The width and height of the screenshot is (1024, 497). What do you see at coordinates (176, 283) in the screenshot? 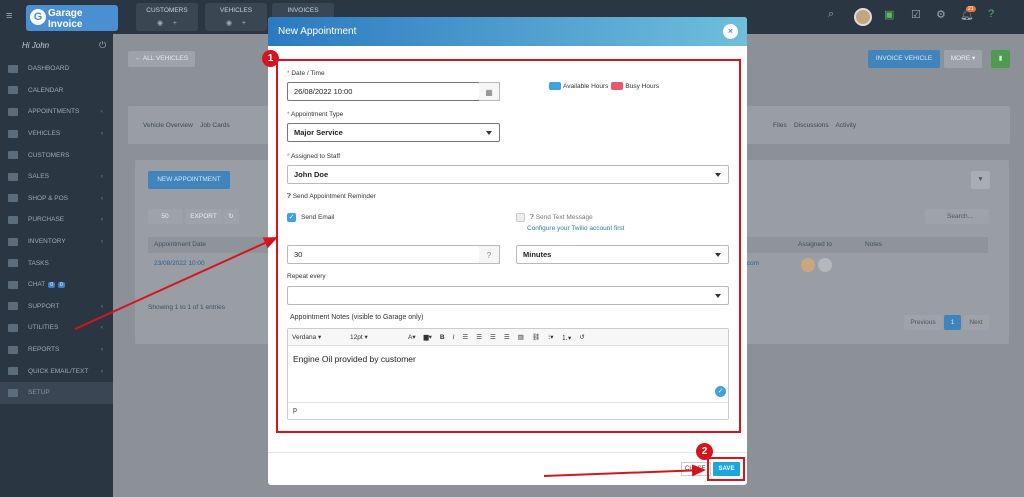
I see `arrow-to-form` at bounding box center [176, 283].